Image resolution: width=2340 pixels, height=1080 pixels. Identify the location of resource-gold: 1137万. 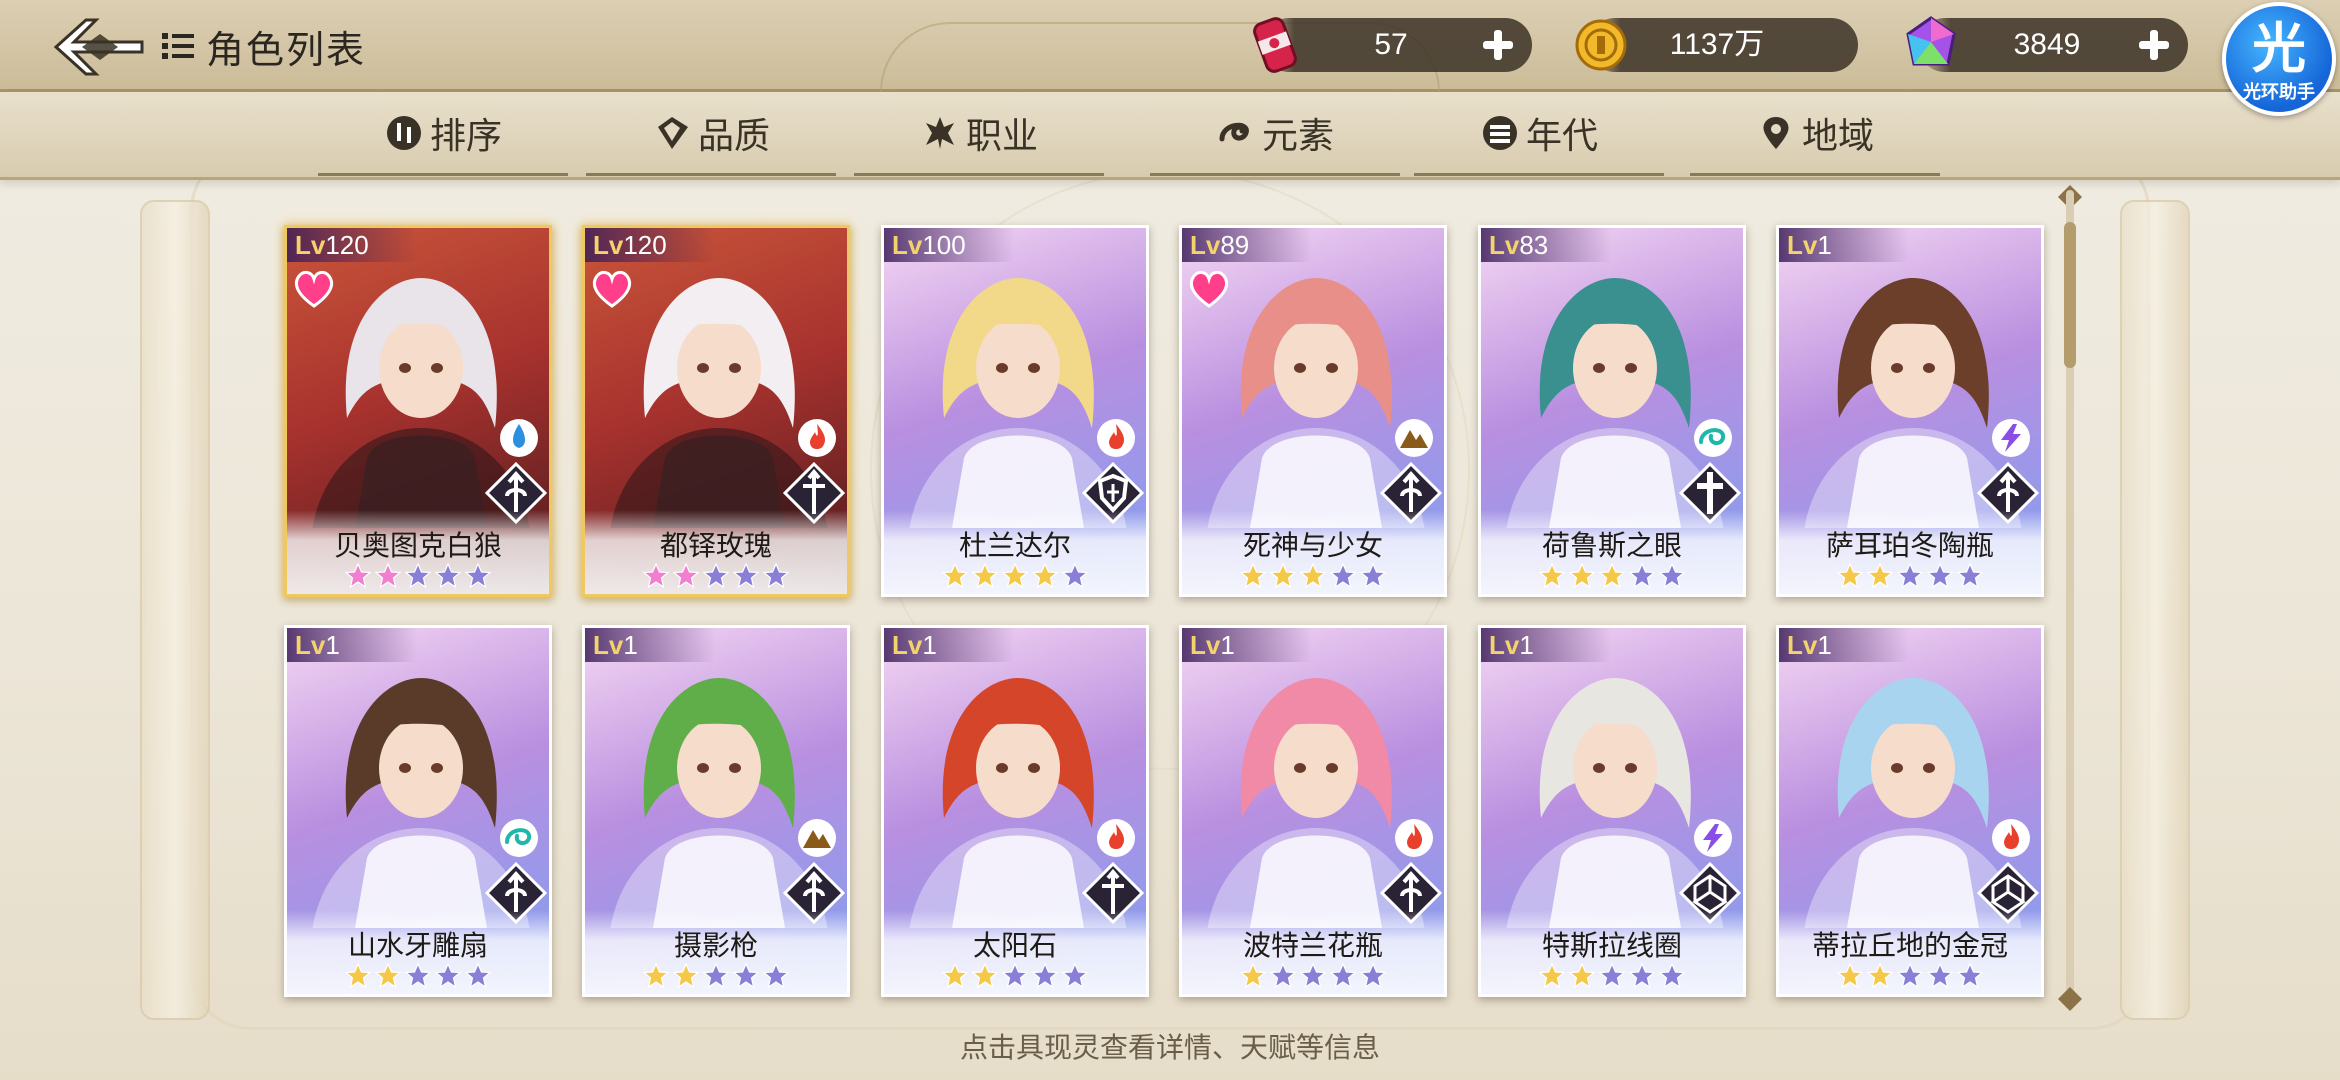
(1716, 45).